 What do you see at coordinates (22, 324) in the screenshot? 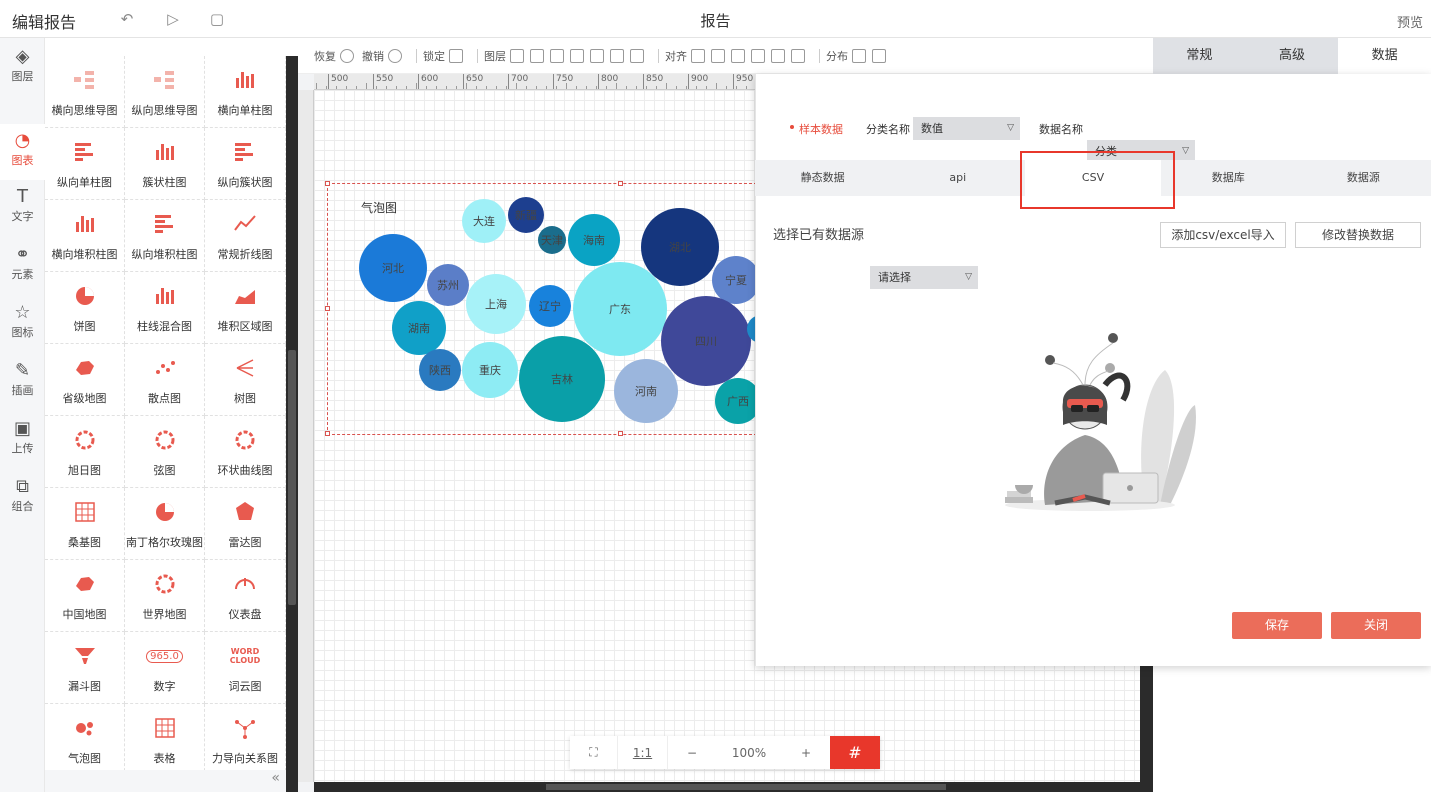
I see `rail-item-4: ☆ 图标` at bounding box center [22, 324].